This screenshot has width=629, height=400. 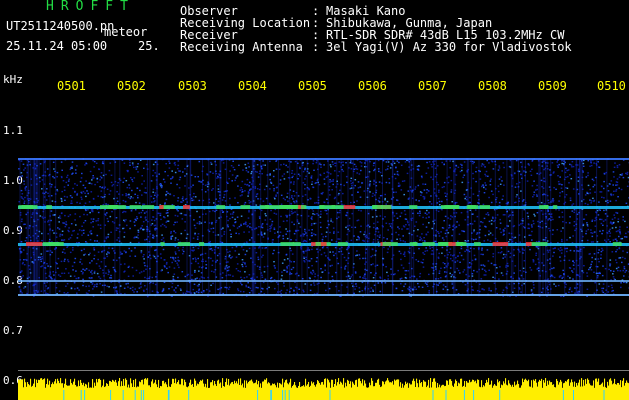 What do you see at coordinates (449, 47) in the screenshot?
I see `antenna-value: 3el Yagi(V) Az 330 for Vladivostok` at bounding box center [449, 47].